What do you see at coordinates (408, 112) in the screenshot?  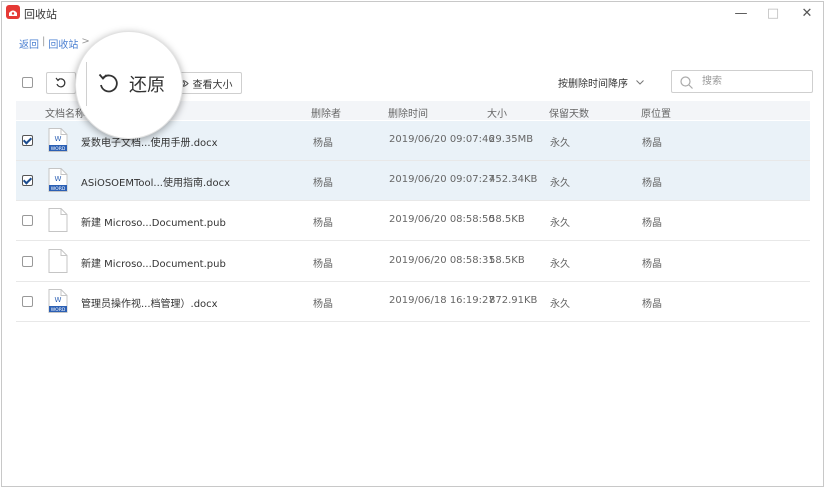 I see `header-deleted-time: 删除时间` at bounding box center [408, 112].